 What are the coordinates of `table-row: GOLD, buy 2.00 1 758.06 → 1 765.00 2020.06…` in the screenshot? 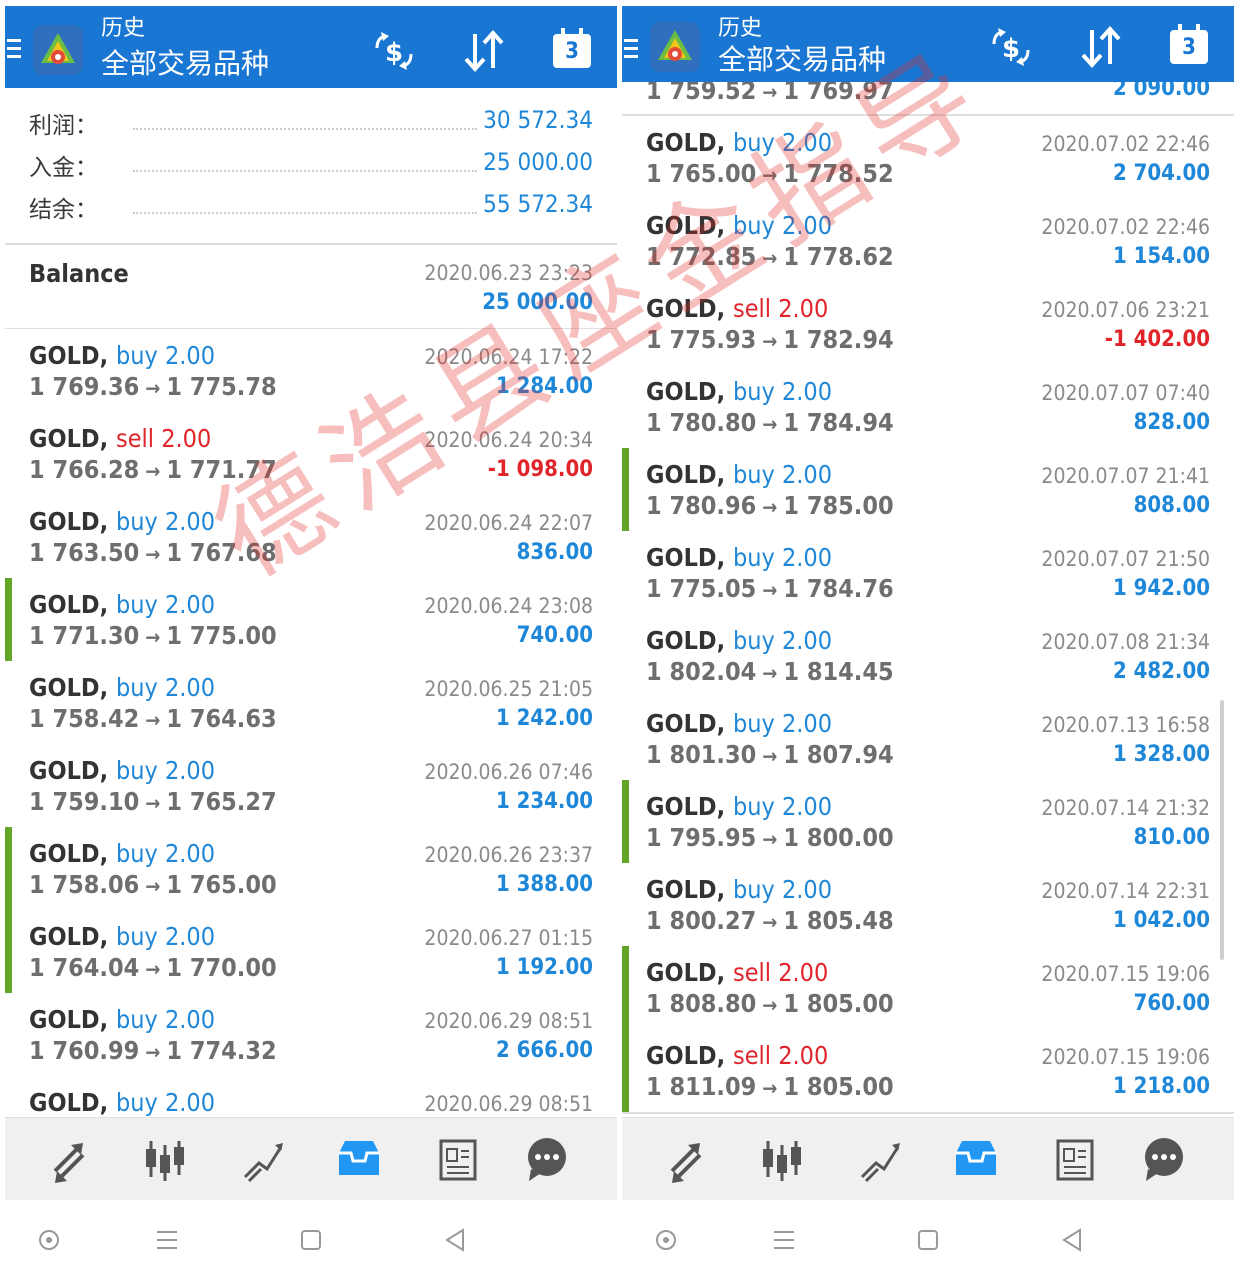 It's located at (311, 869).